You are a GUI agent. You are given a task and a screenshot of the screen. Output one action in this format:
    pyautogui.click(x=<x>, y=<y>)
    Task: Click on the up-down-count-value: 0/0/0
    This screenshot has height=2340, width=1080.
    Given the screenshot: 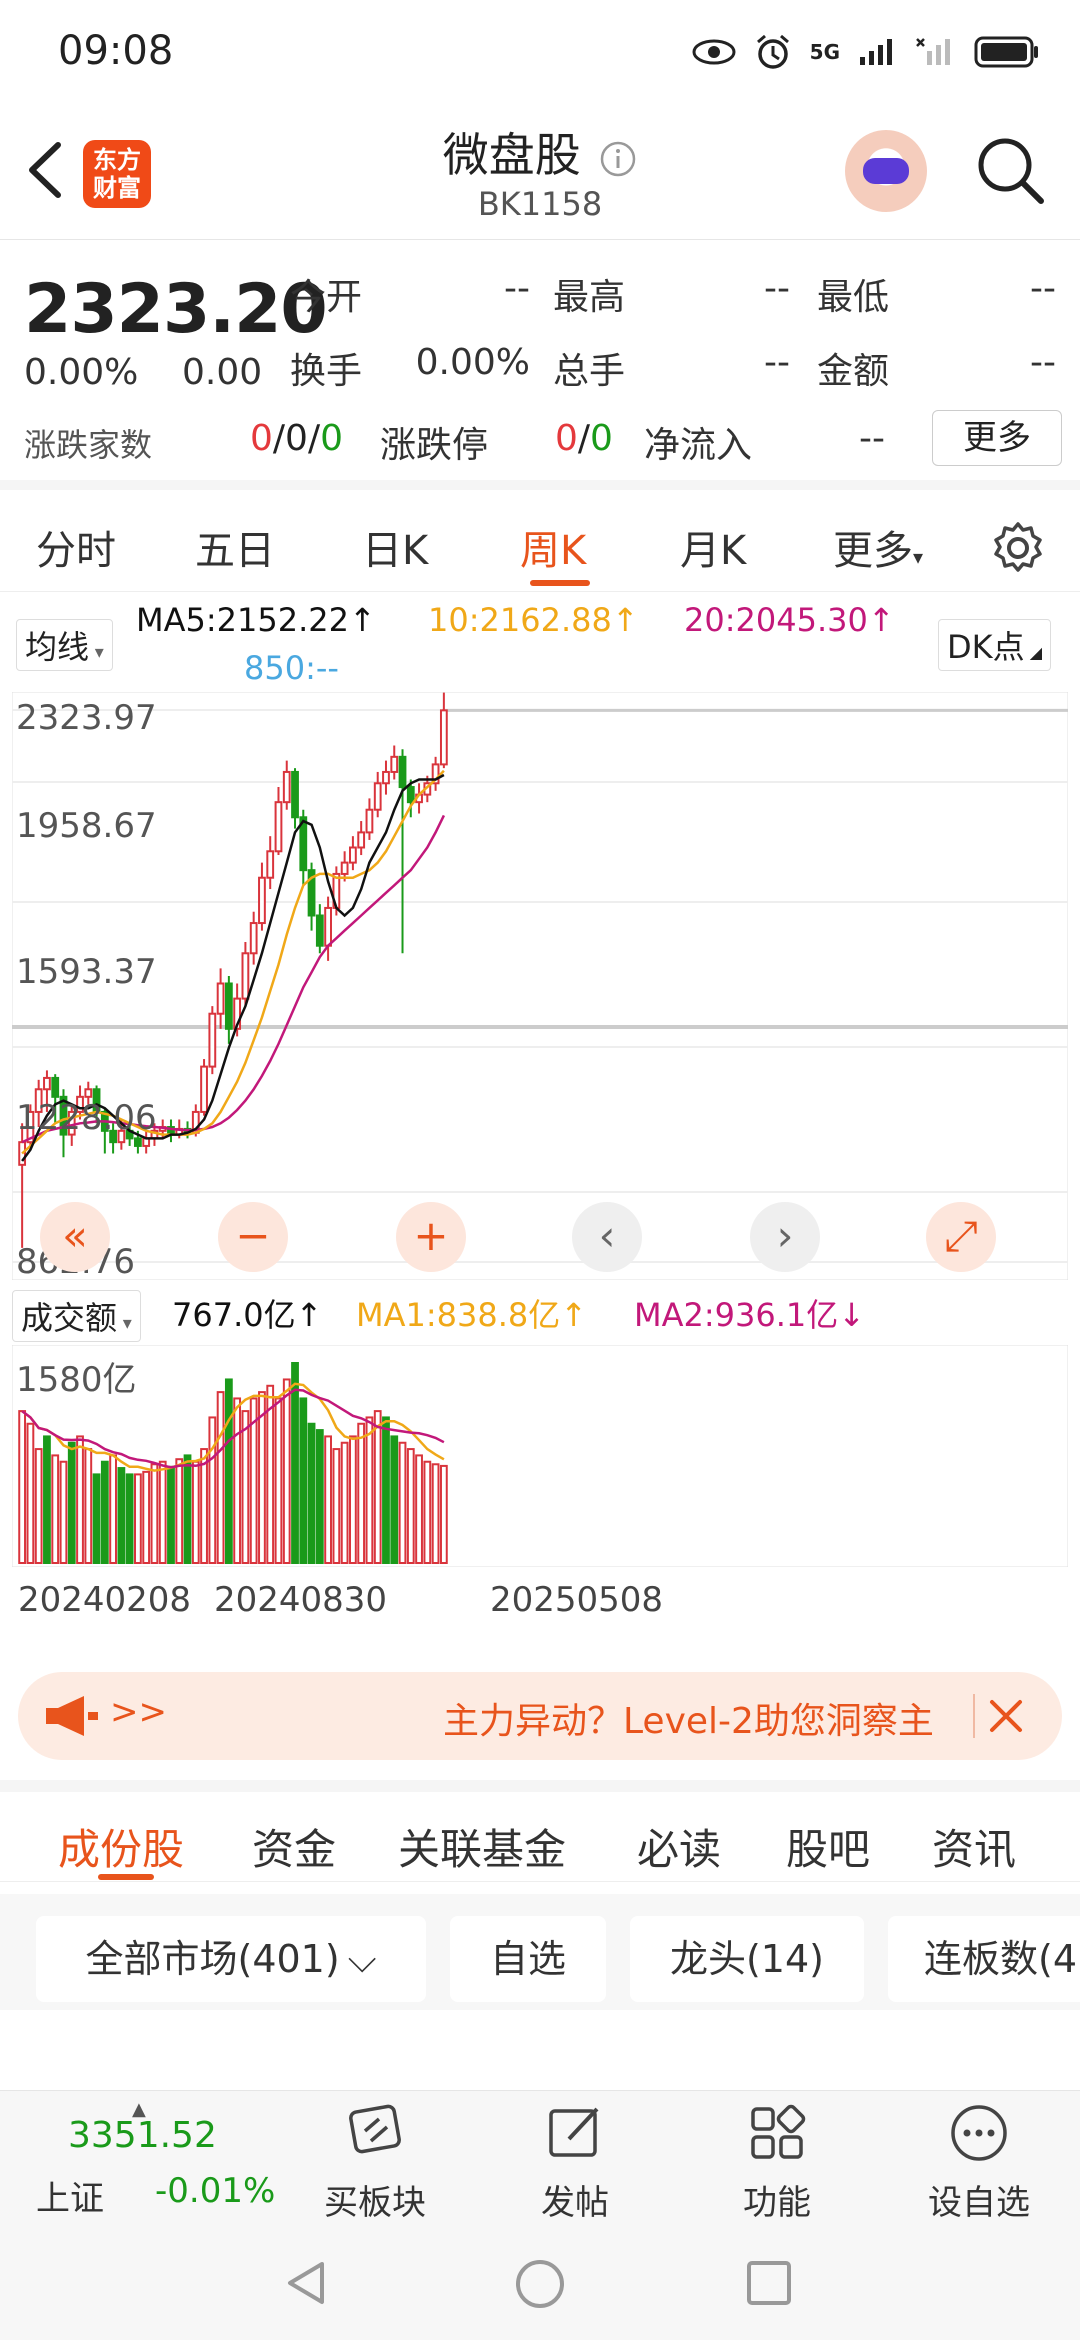 What is the action you would take?
    pyautogui.click(x=296, y=438)
    